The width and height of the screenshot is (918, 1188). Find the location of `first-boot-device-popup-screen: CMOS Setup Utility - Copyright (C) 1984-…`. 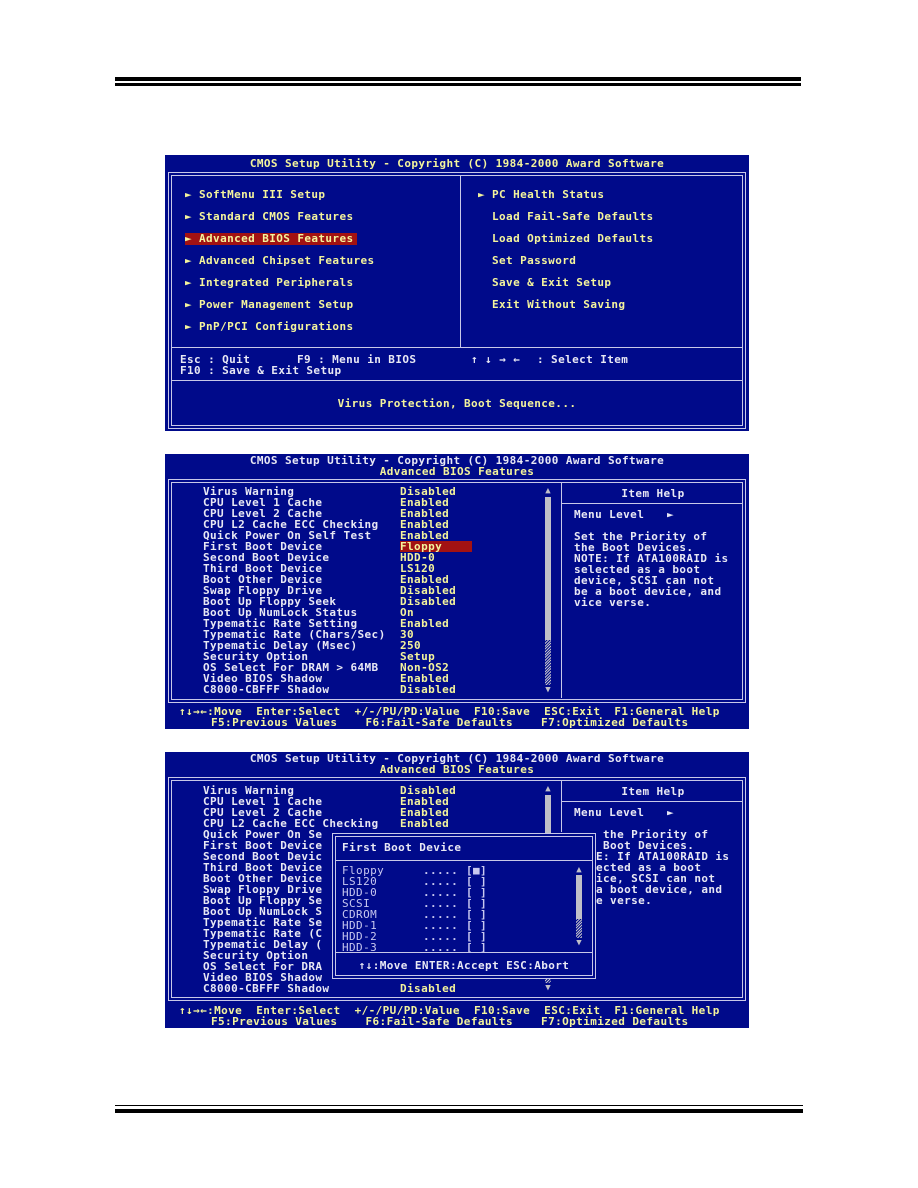

first-boot-device-popup-screen: CMOS Setup Utility - Copyright (C) 1984-… is located at coordinates (457, 890).